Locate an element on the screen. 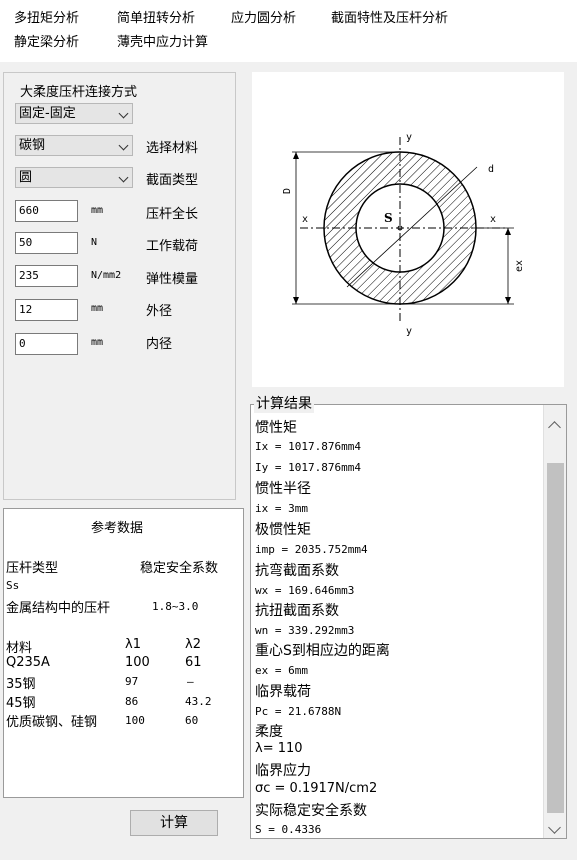  connection-select: 固定-固定 is located at coordinates (74, 113).